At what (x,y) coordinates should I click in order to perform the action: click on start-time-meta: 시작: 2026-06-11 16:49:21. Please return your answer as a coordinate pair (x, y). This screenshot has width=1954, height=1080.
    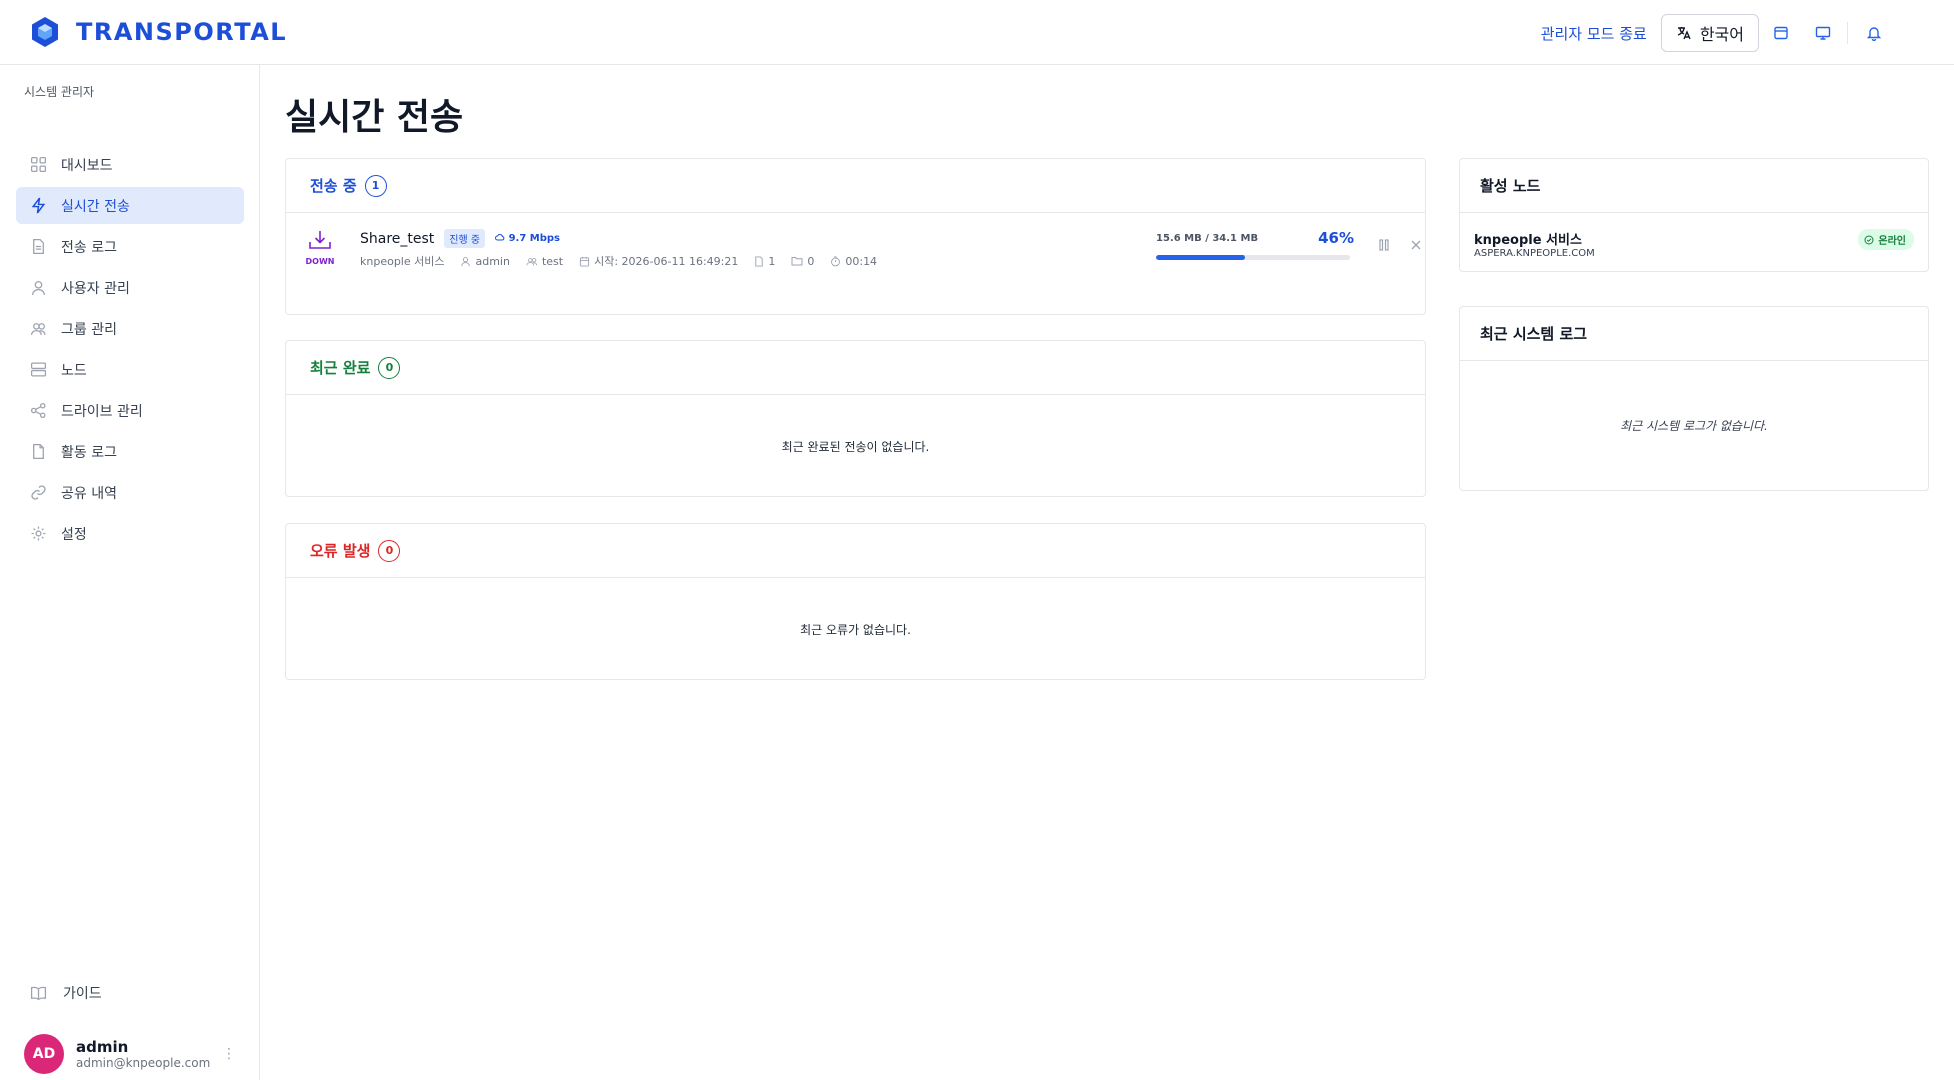
    Looking at the image, I should click on (658, 261).